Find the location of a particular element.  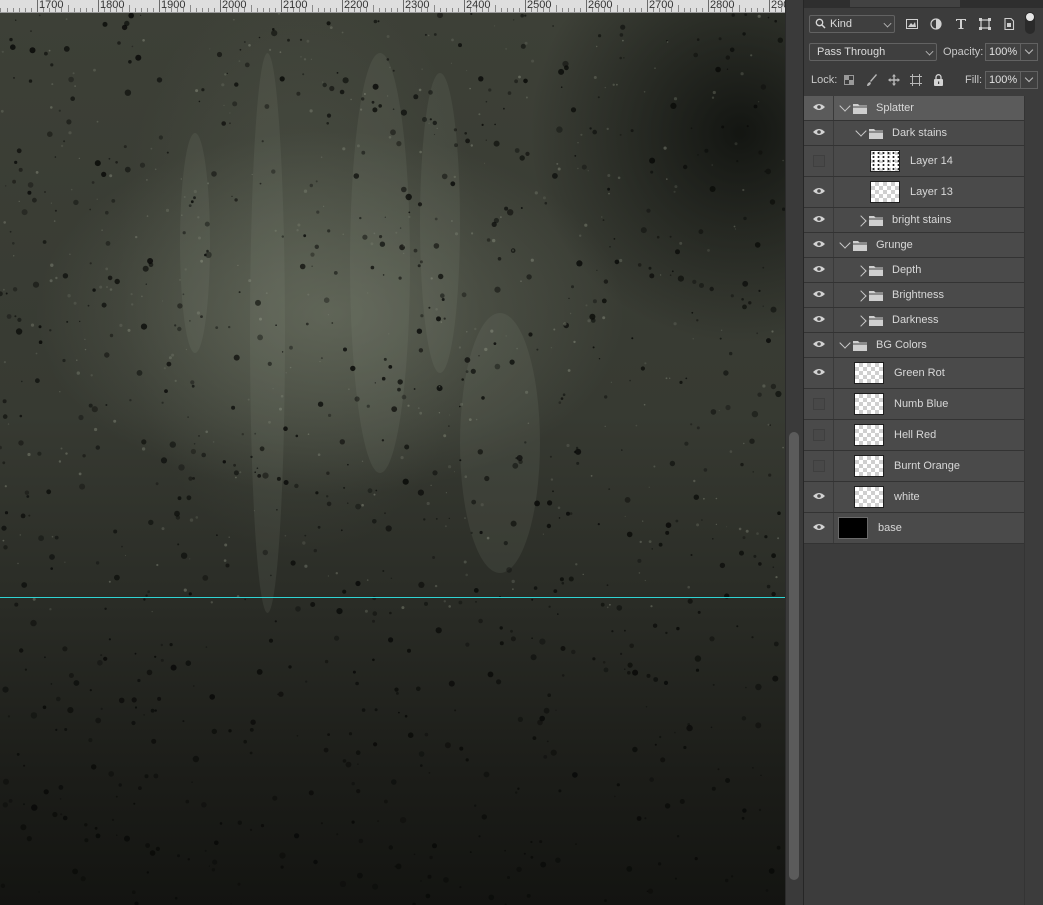

lock-artboard-icon is located at coordinates (916, 80).